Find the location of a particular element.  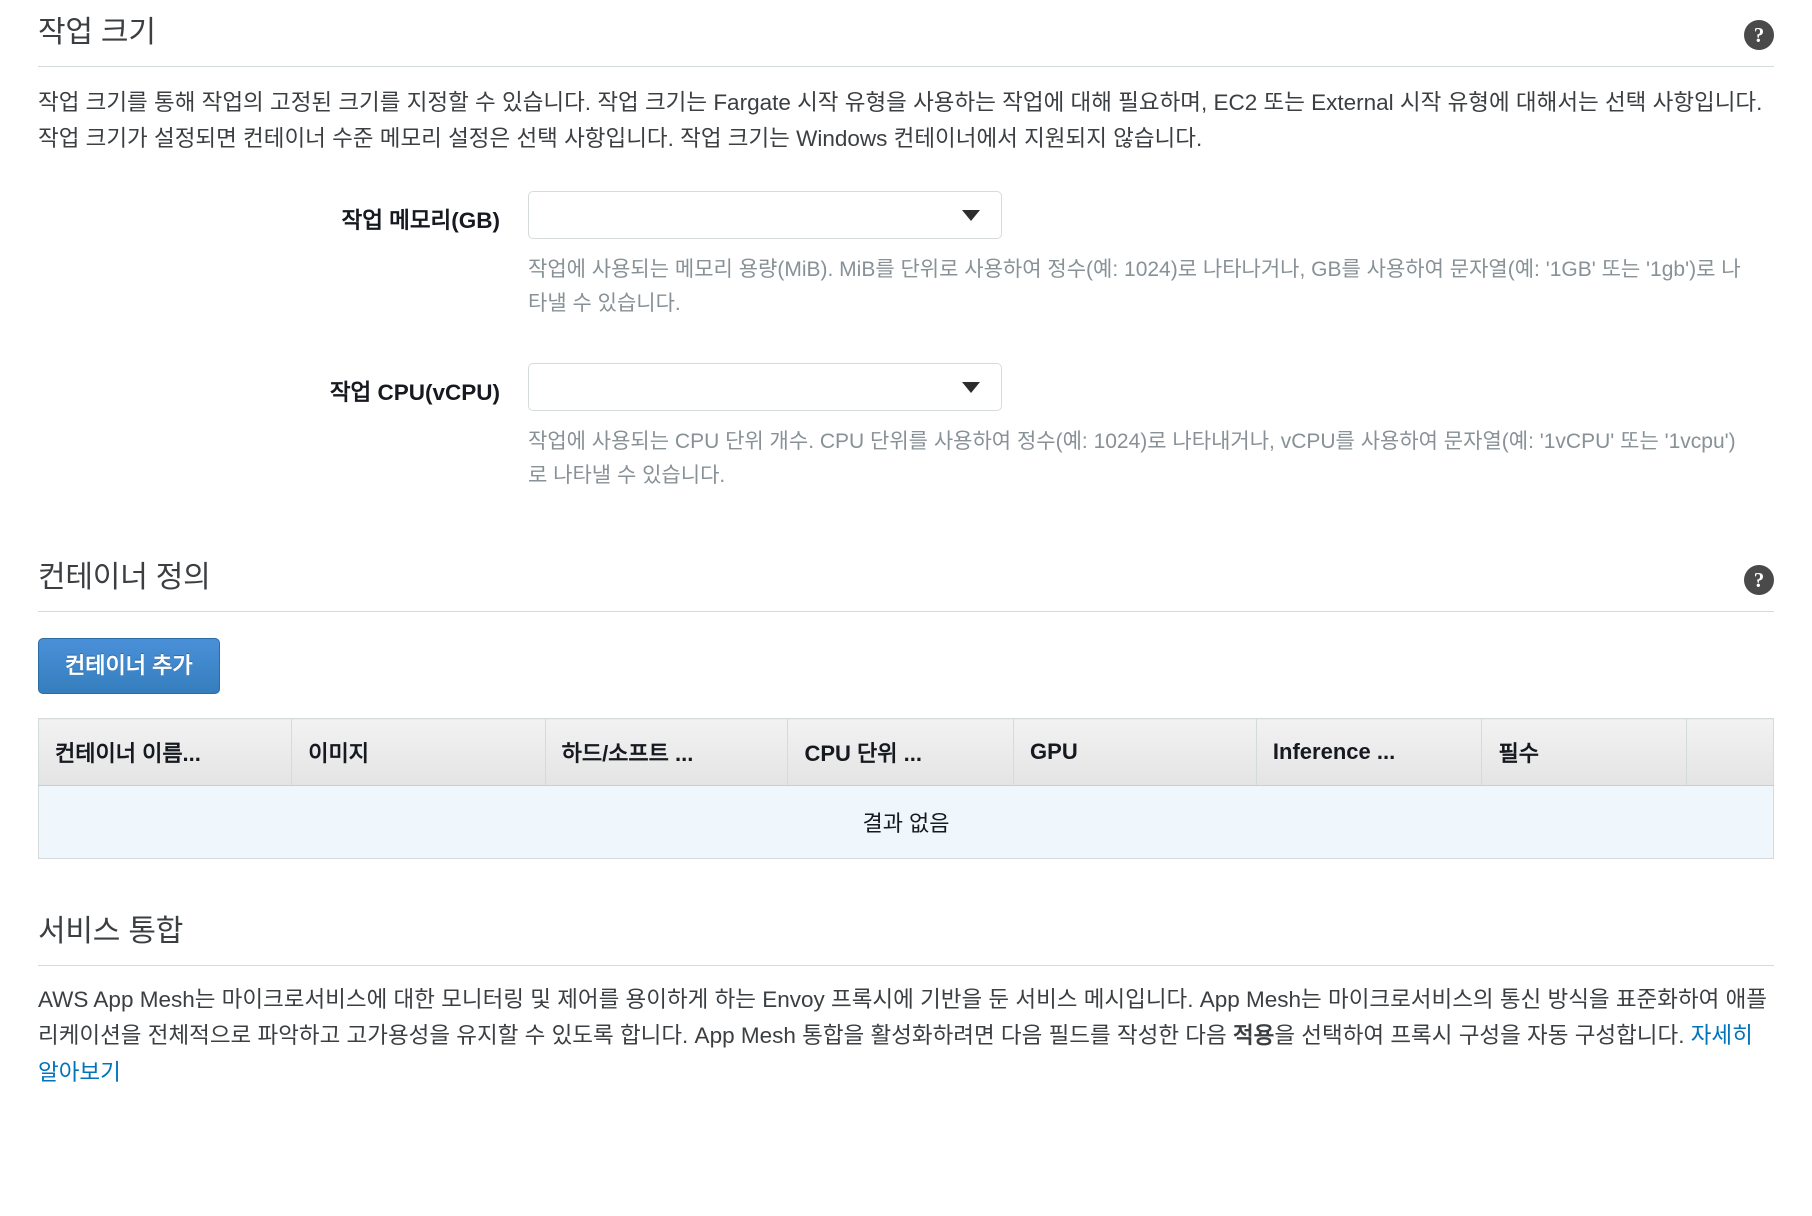

task-cpu-select-wrap is located at coordinates (765, 387).